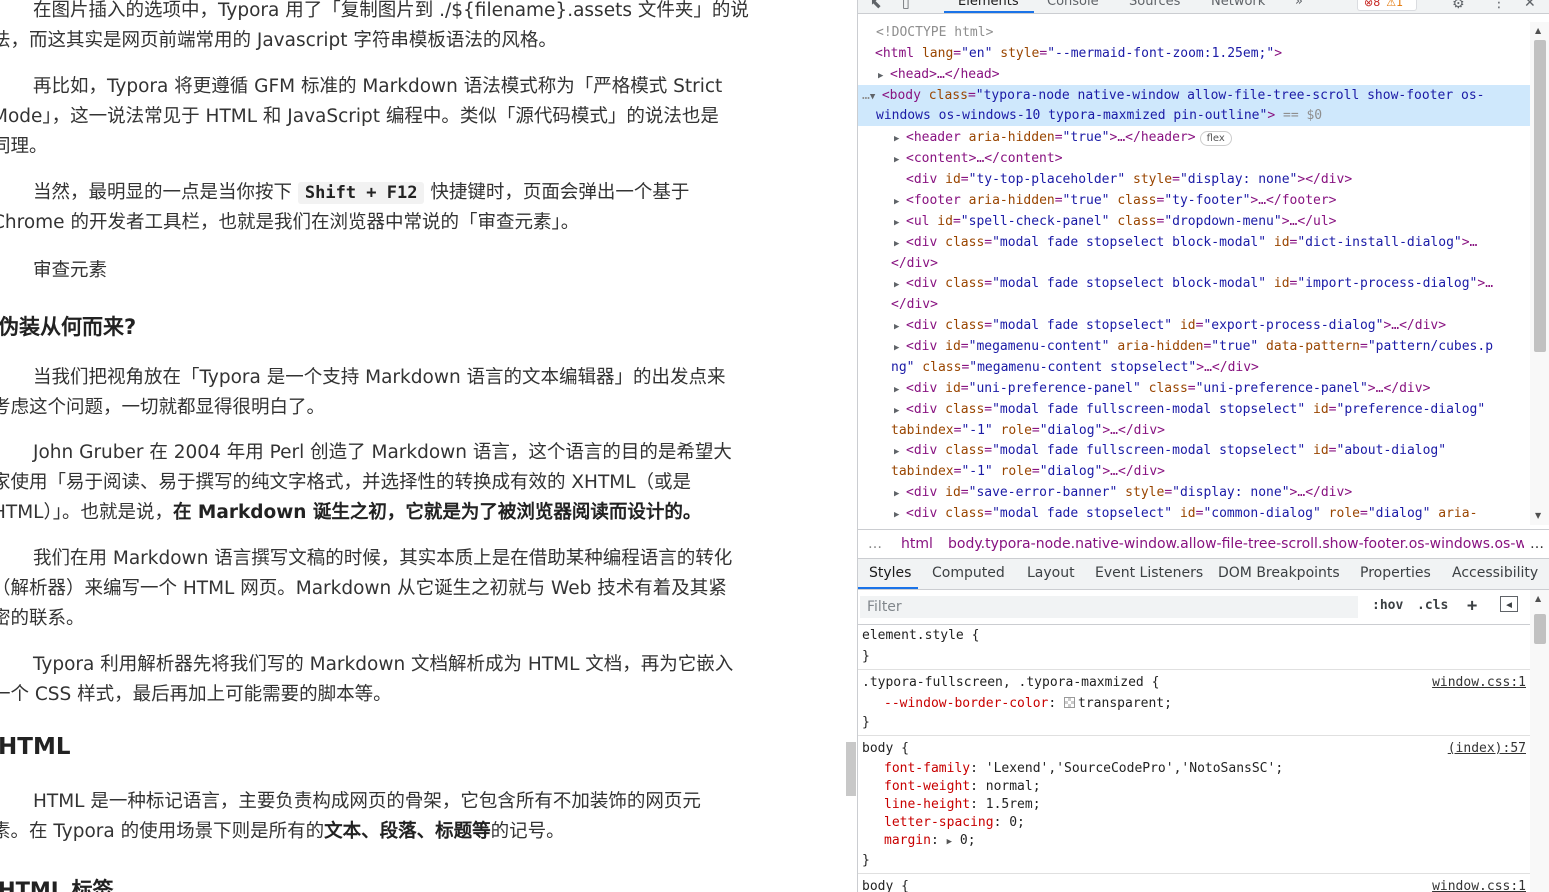 The height and width of the screenshot is (892, 1549). Describe the element at coordinates (1109, 607) in the screenshot. I see `styles-filter-input` at that location.